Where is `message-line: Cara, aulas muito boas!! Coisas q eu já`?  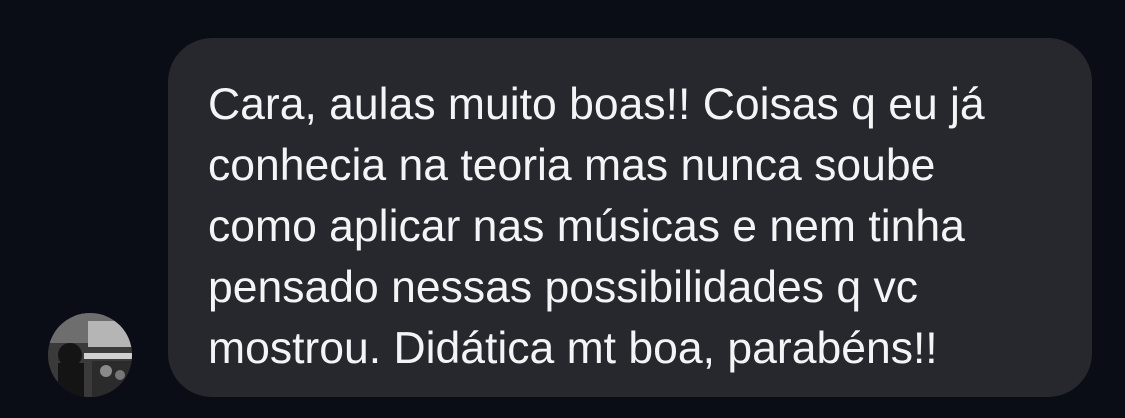
message-line: Cara, aulas muito boas!! Coisas q eu já is located at coordinates (596, 104).